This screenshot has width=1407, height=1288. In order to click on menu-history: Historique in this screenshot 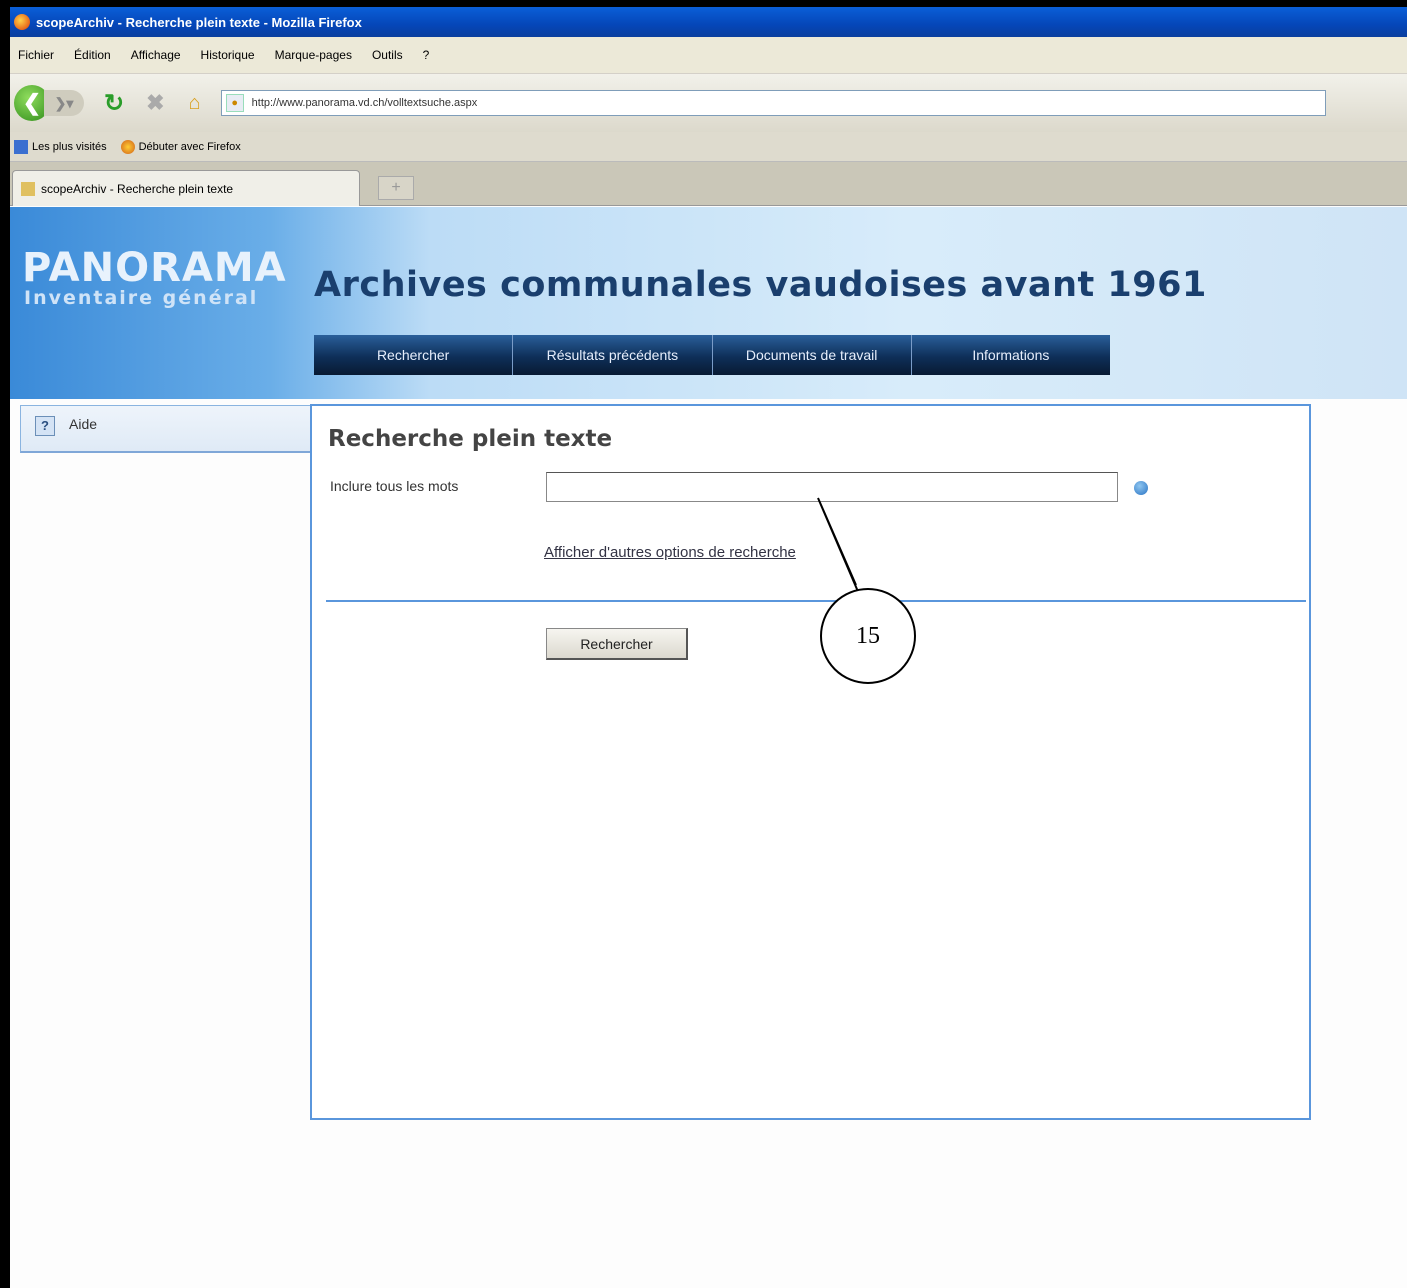, I will do `click(228, 55)`.